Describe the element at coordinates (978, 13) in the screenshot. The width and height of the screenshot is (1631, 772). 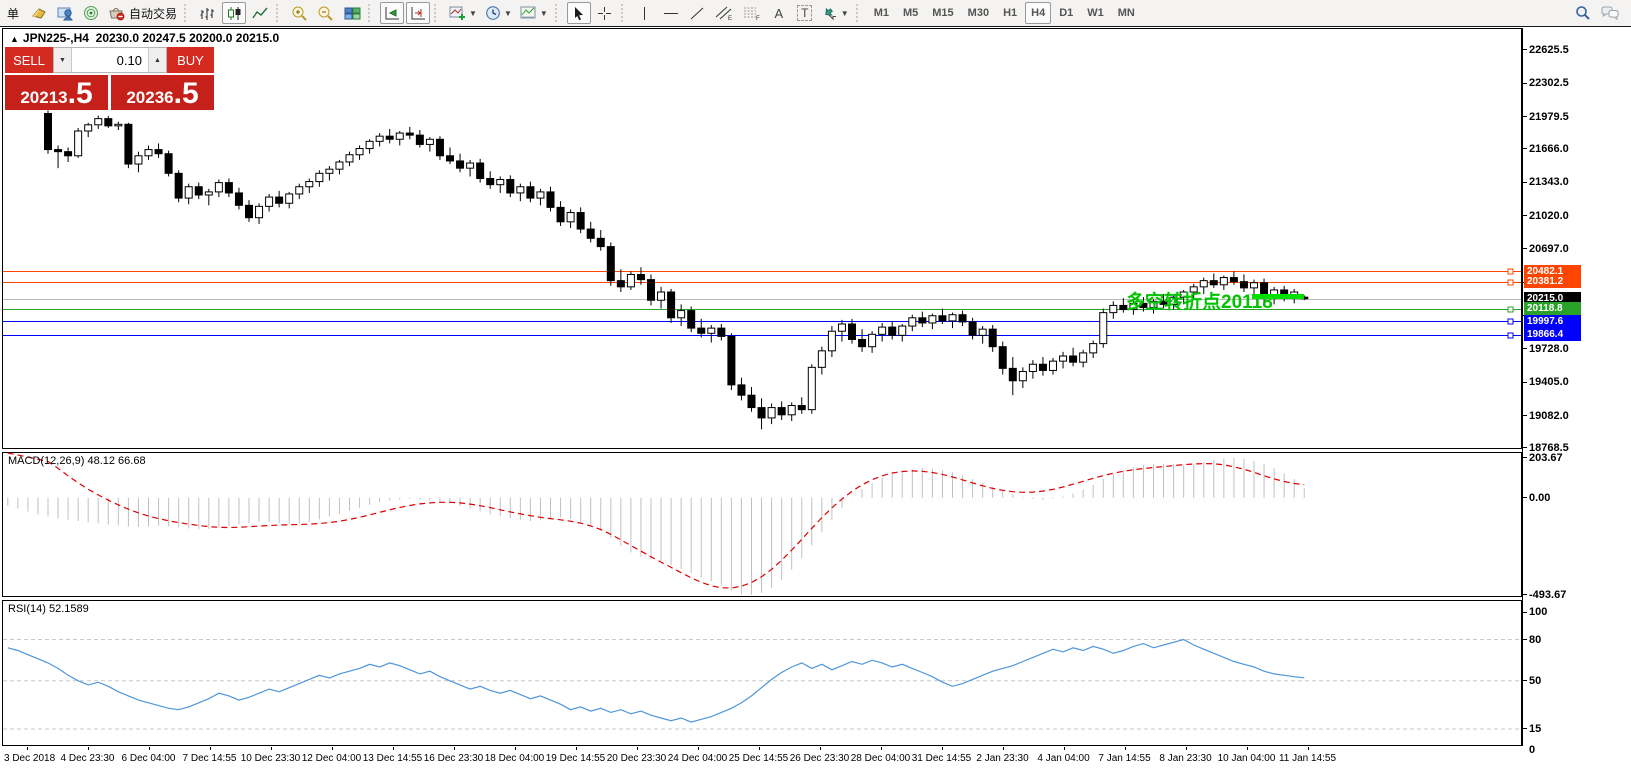
I see `timeframe-button-m30: M30` at that location.